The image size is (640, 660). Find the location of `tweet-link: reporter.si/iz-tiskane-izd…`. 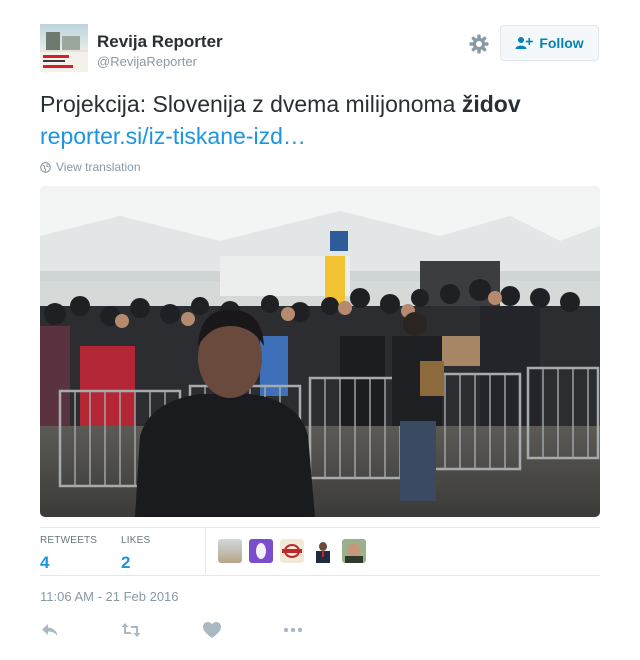

tweet-link: reporter.si/iz-tiskane-izd… is located at coordinates (325, 136).